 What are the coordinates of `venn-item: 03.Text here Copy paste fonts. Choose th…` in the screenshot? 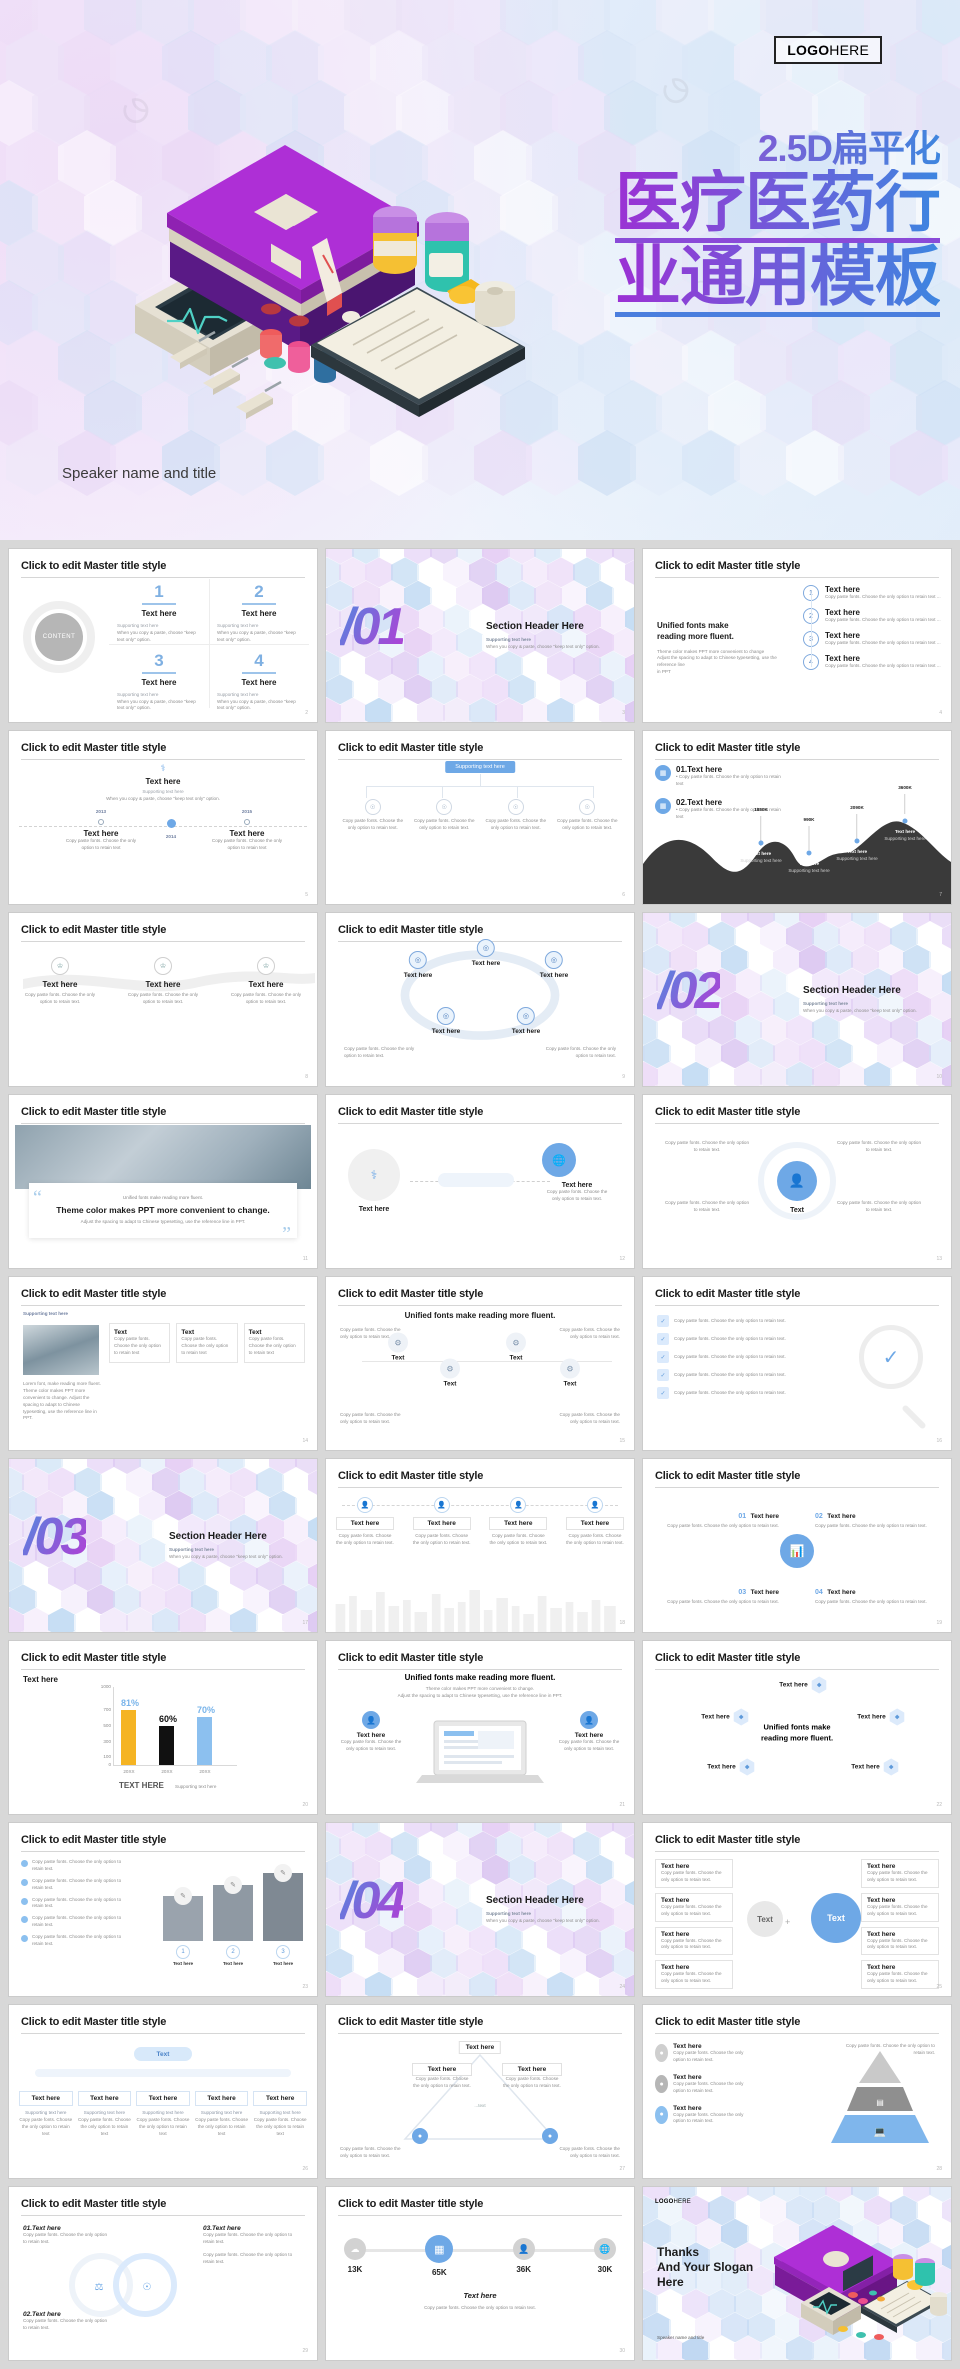 It's located at (253, 2245).